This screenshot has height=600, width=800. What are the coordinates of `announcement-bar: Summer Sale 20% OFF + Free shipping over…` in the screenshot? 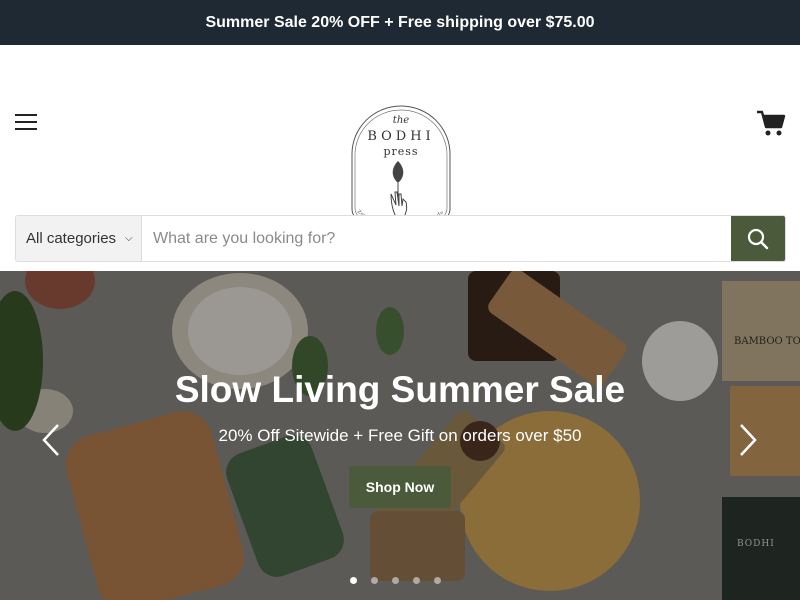 It's located at (400, 22).